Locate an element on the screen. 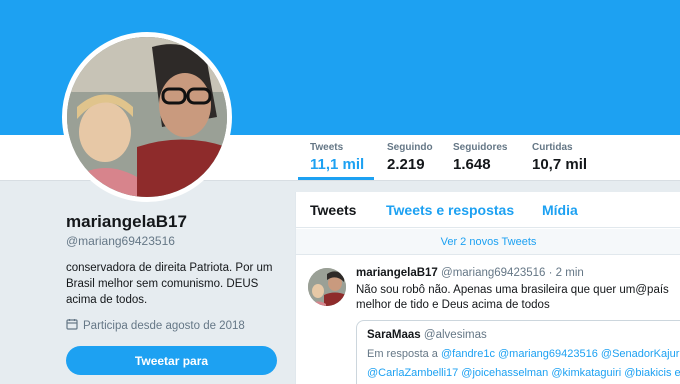 The width and height of the screenshot is (680, 384). profile-handle: @mariang69423516 is located at coordinates (120, 241).